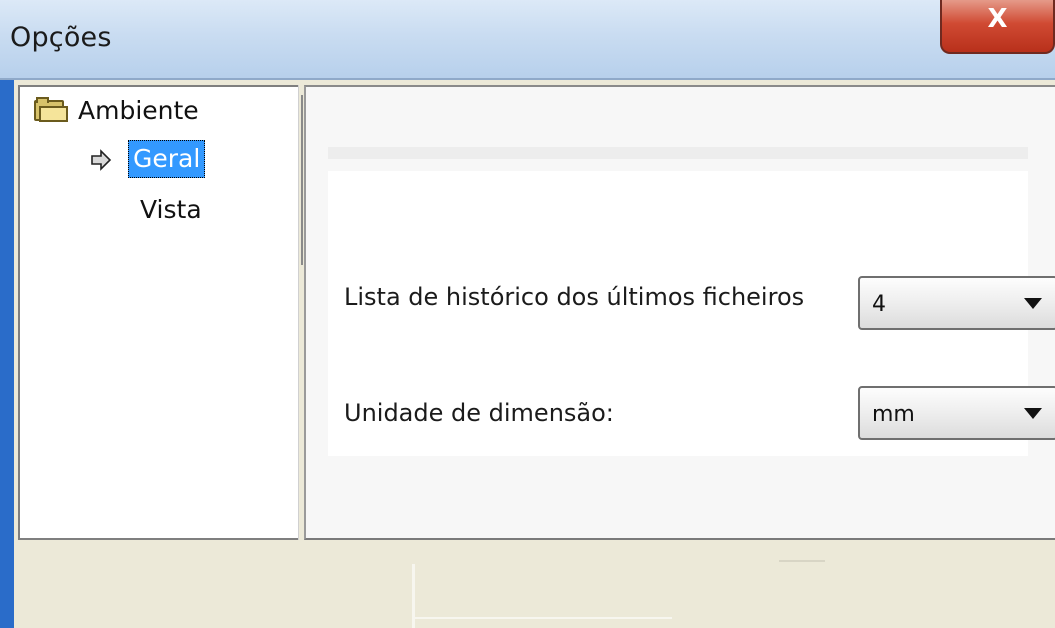  Describe the element at coordinates (138, 110) in the screenshot. I see `tree-node-label: Ambiente` at that location.